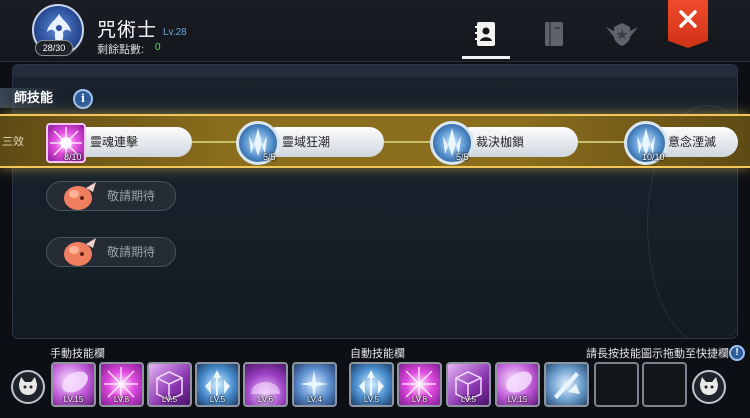 The width and height of the screenshot is (750, 418). What do you see at coordinates (737, 353) in the screenshot?
I see `hint-info-icon: !` at bounding box center [737, 353].